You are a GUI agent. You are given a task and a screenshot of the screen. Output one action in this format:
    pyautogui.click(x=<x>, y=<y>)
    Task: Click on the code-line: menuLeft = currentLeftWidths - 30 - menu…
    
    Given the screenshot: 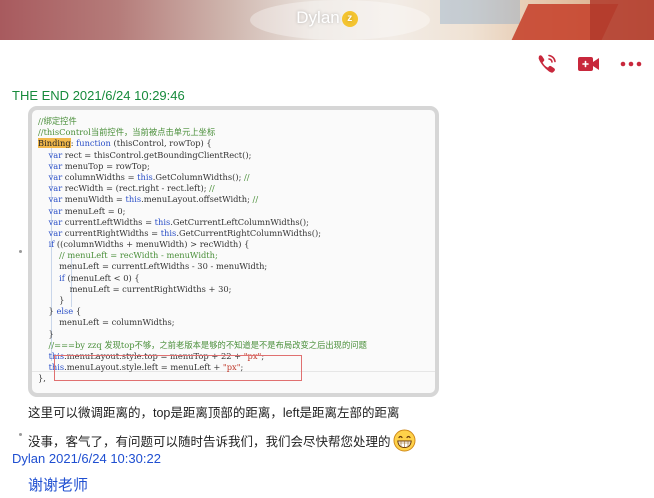 What is the action you would take?
    pyautogui.click(x=153, y=266)
    